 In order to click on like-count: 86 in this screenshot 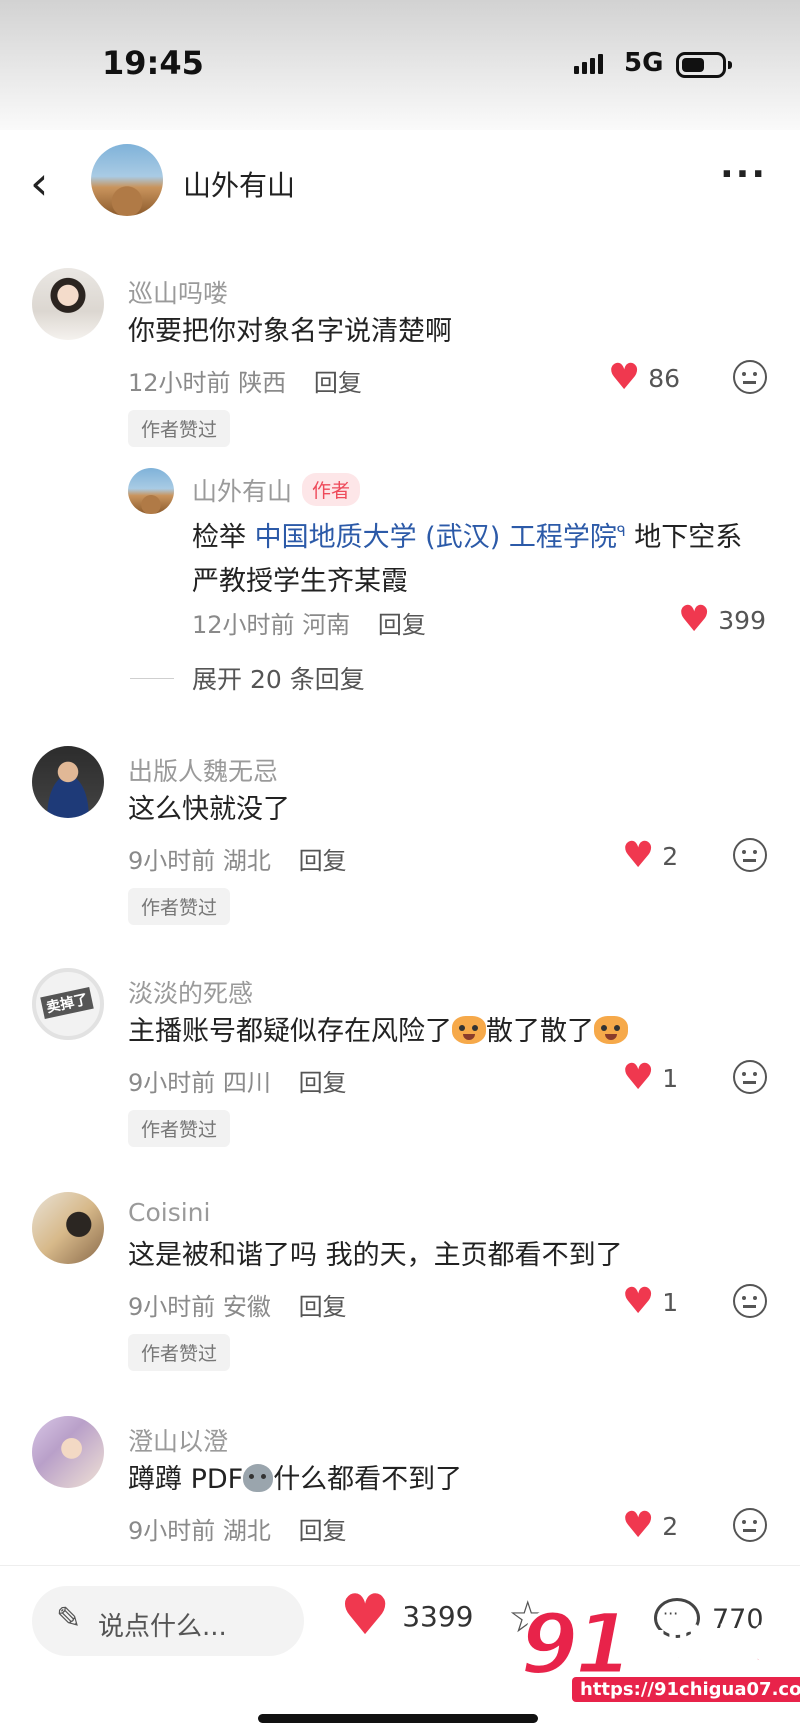, I will do `click(664, 378)`.